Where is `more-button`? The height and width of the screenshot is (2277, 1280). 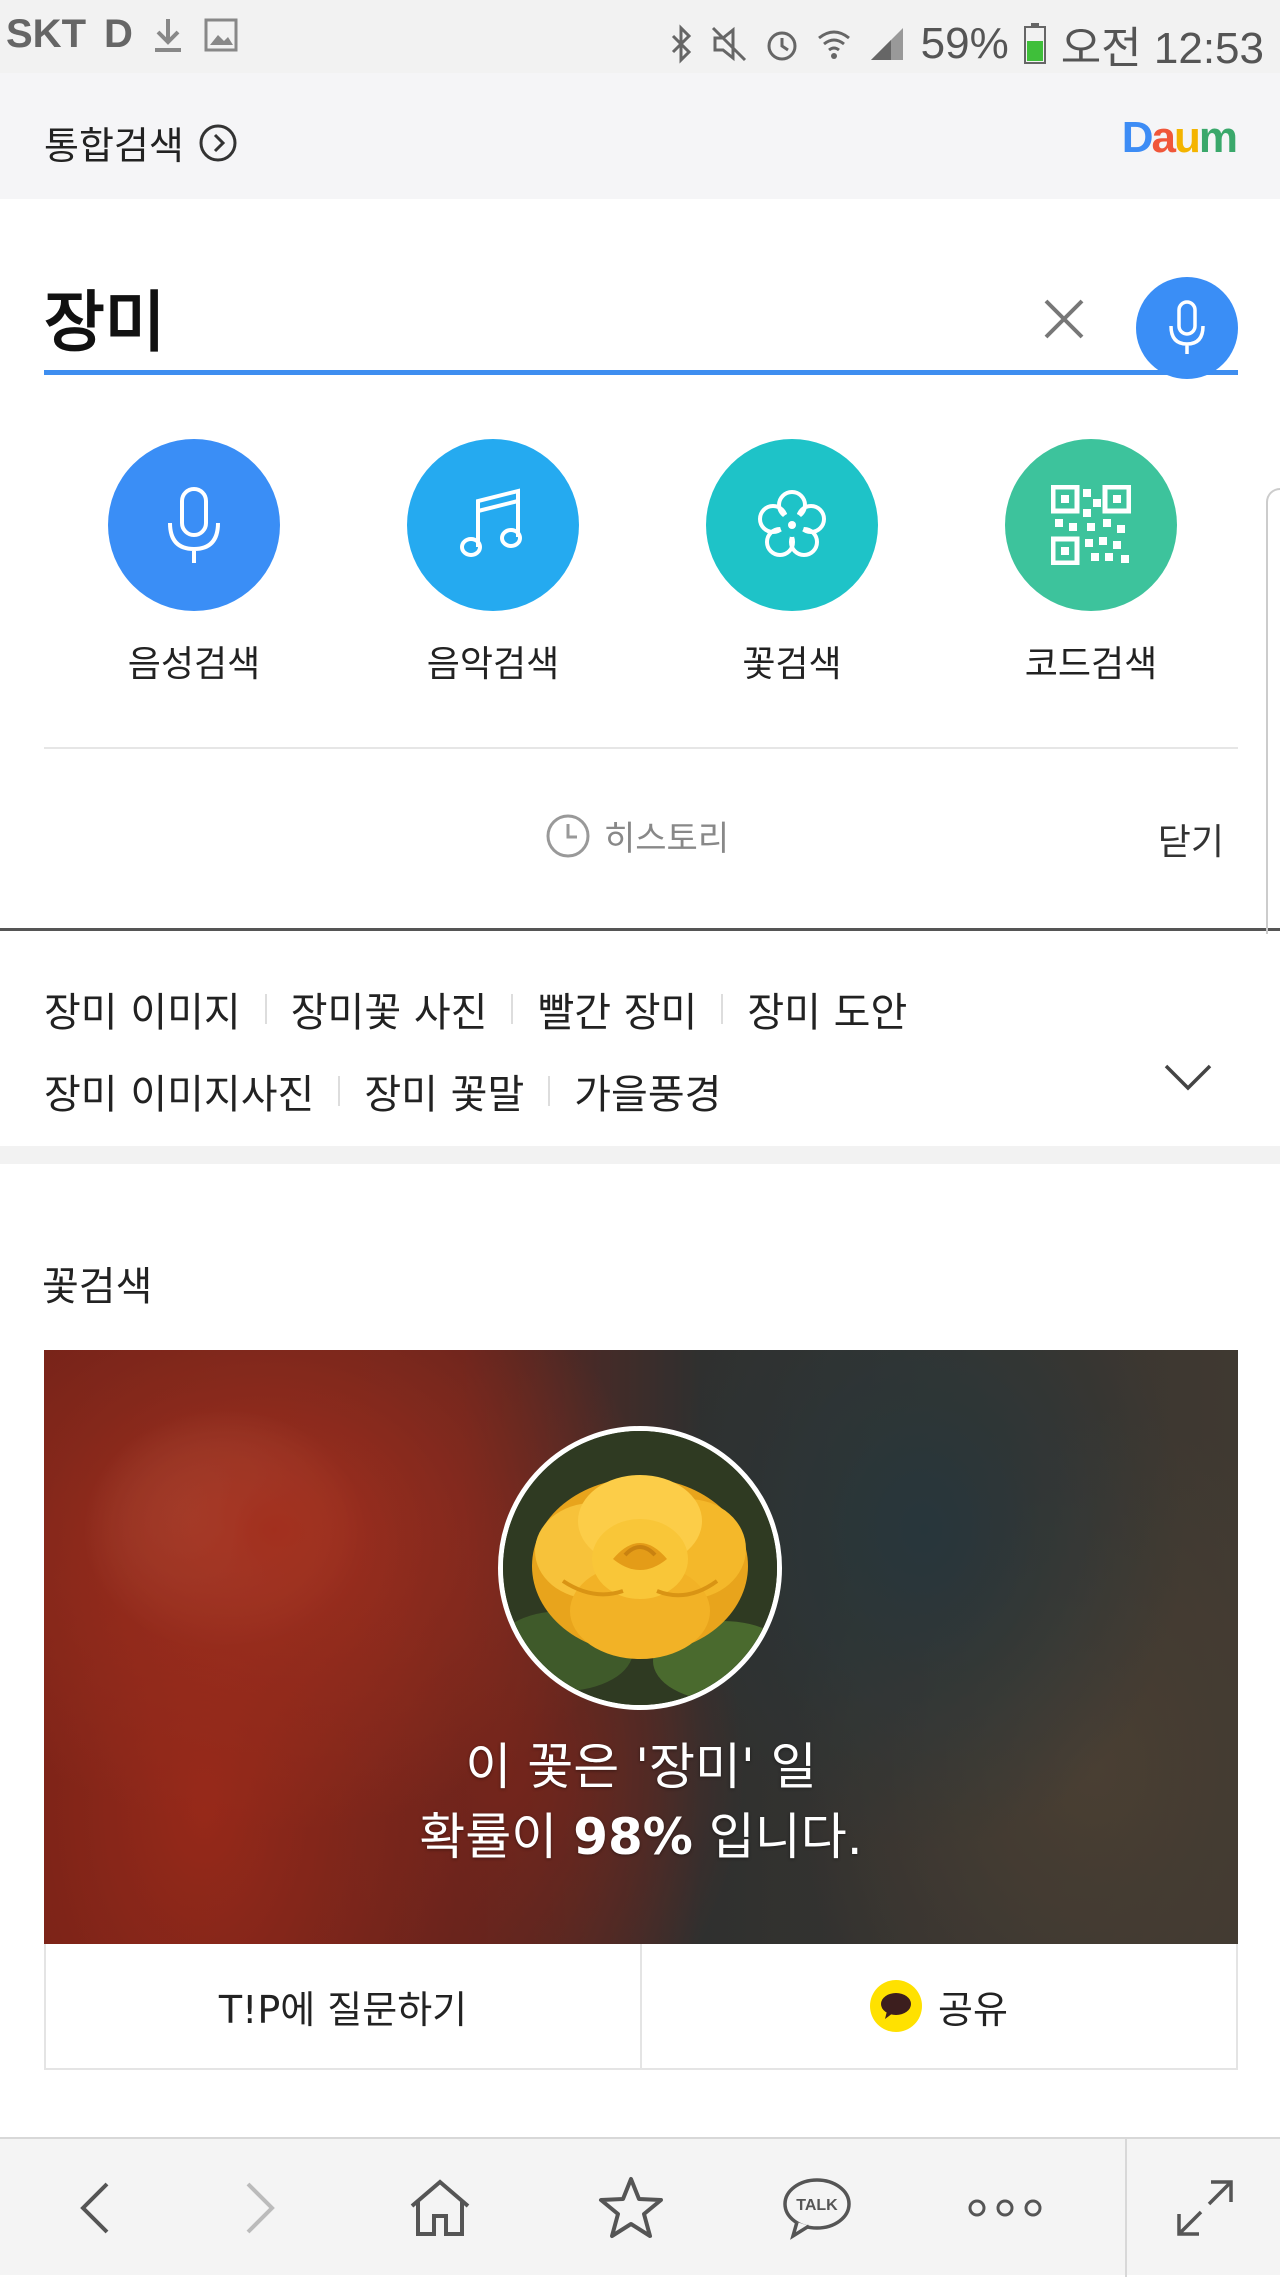 more-button is located at coordinates (1005, 2208).